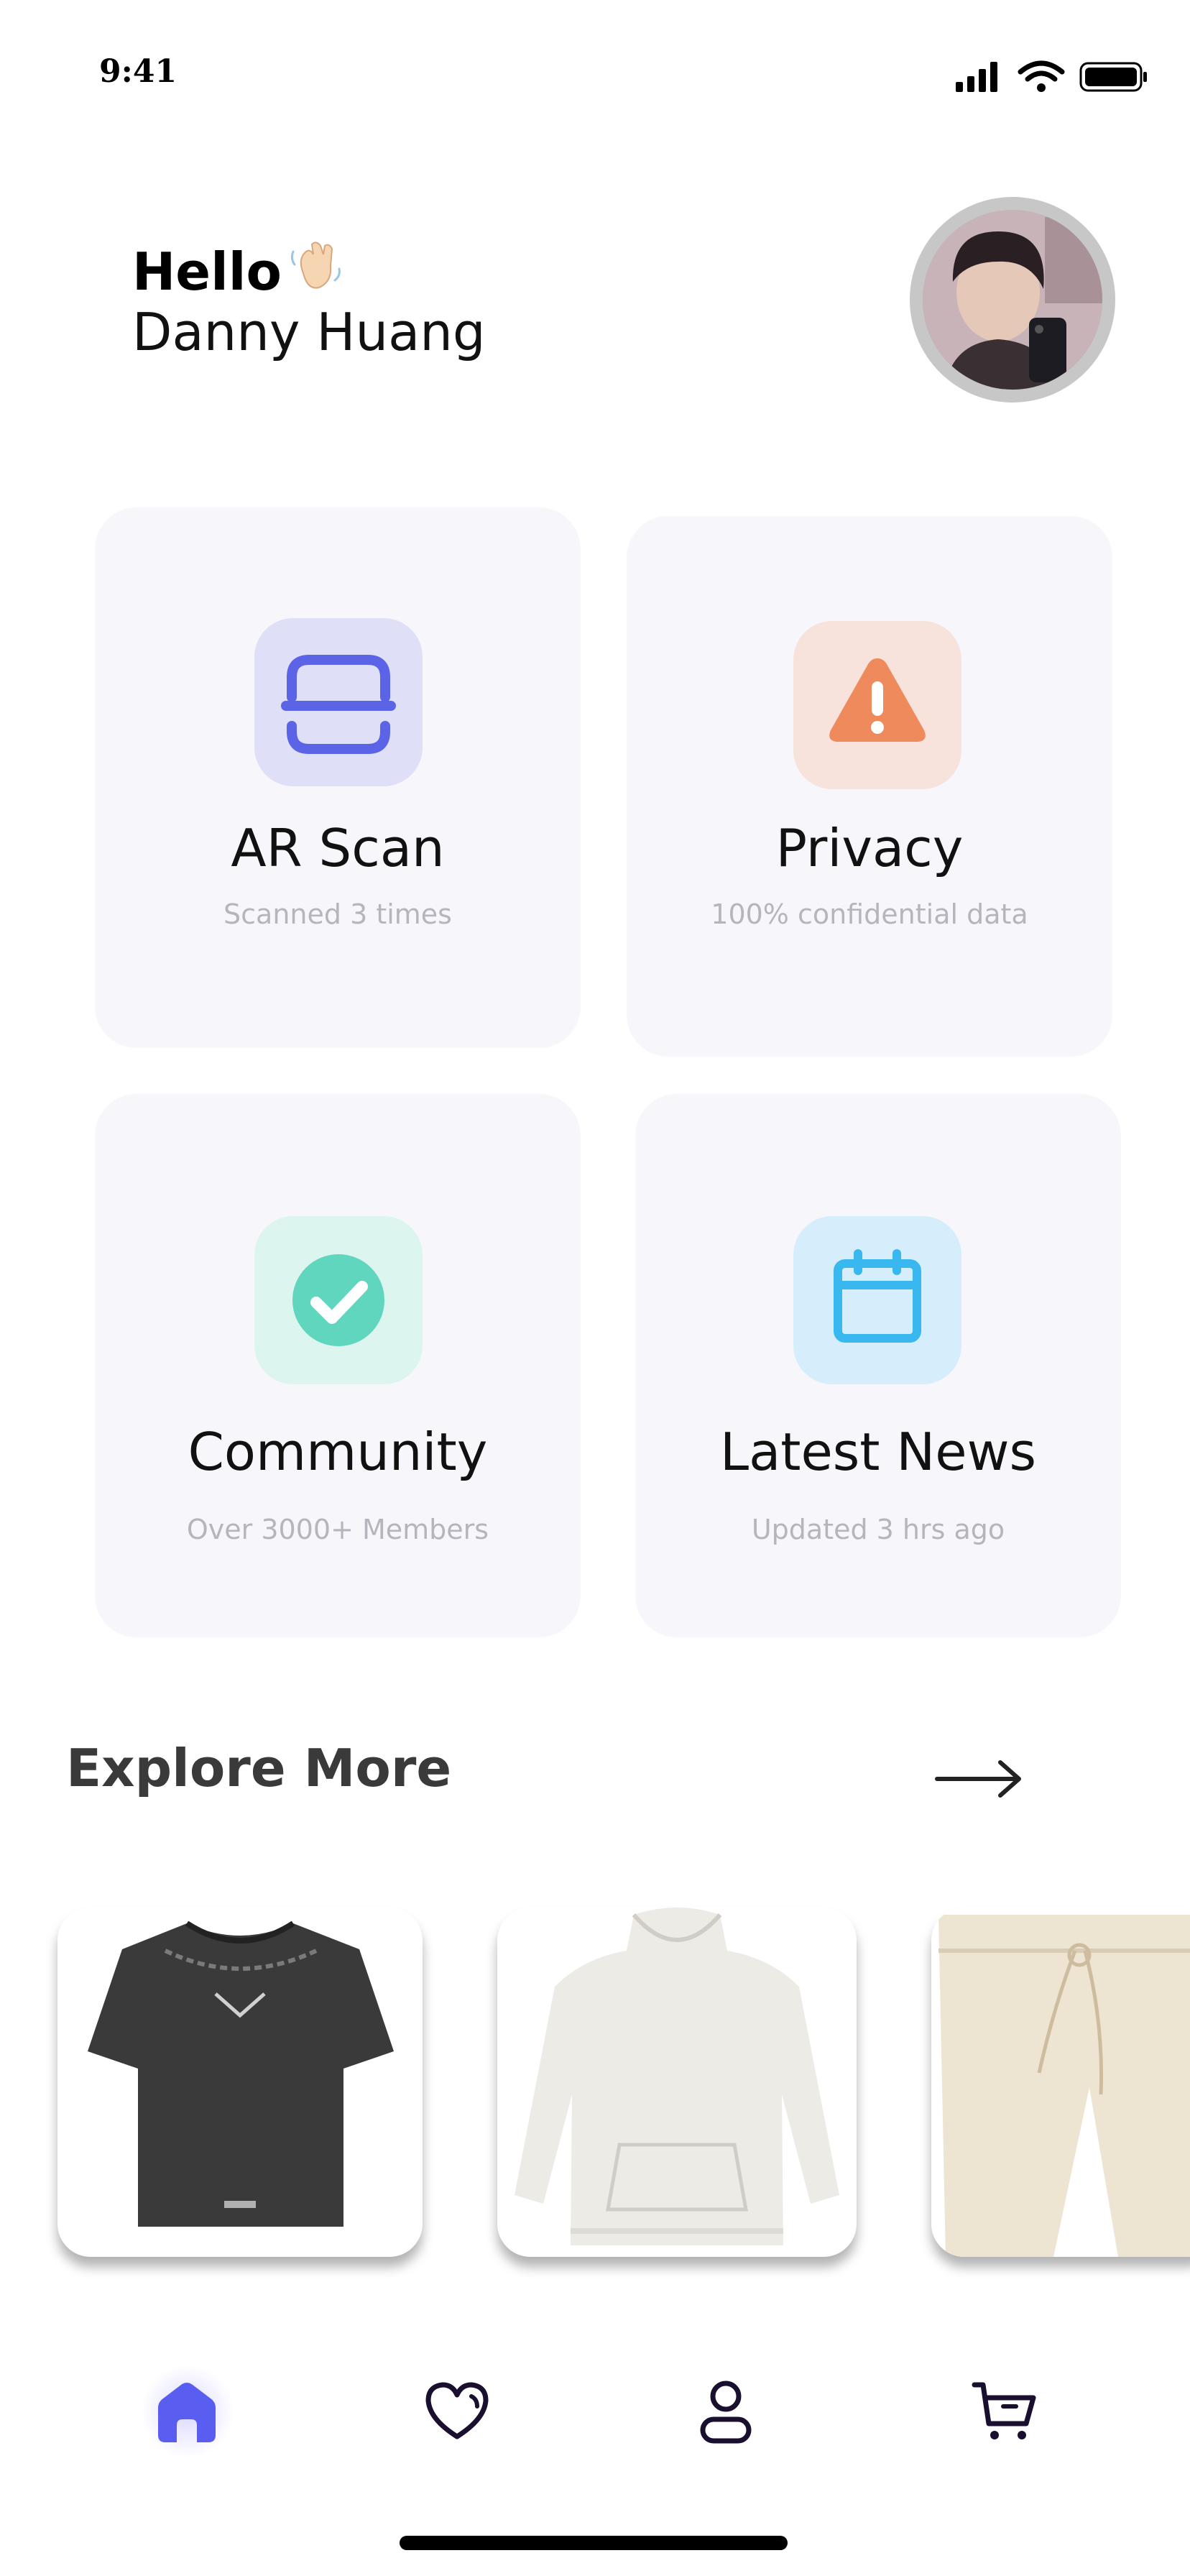 This screenshot has width=1190, height=2576. What do you see at coordinates (338, 848) in the screenshot?
I see `card-title: AR Scan` at bounding box center [338, 848].